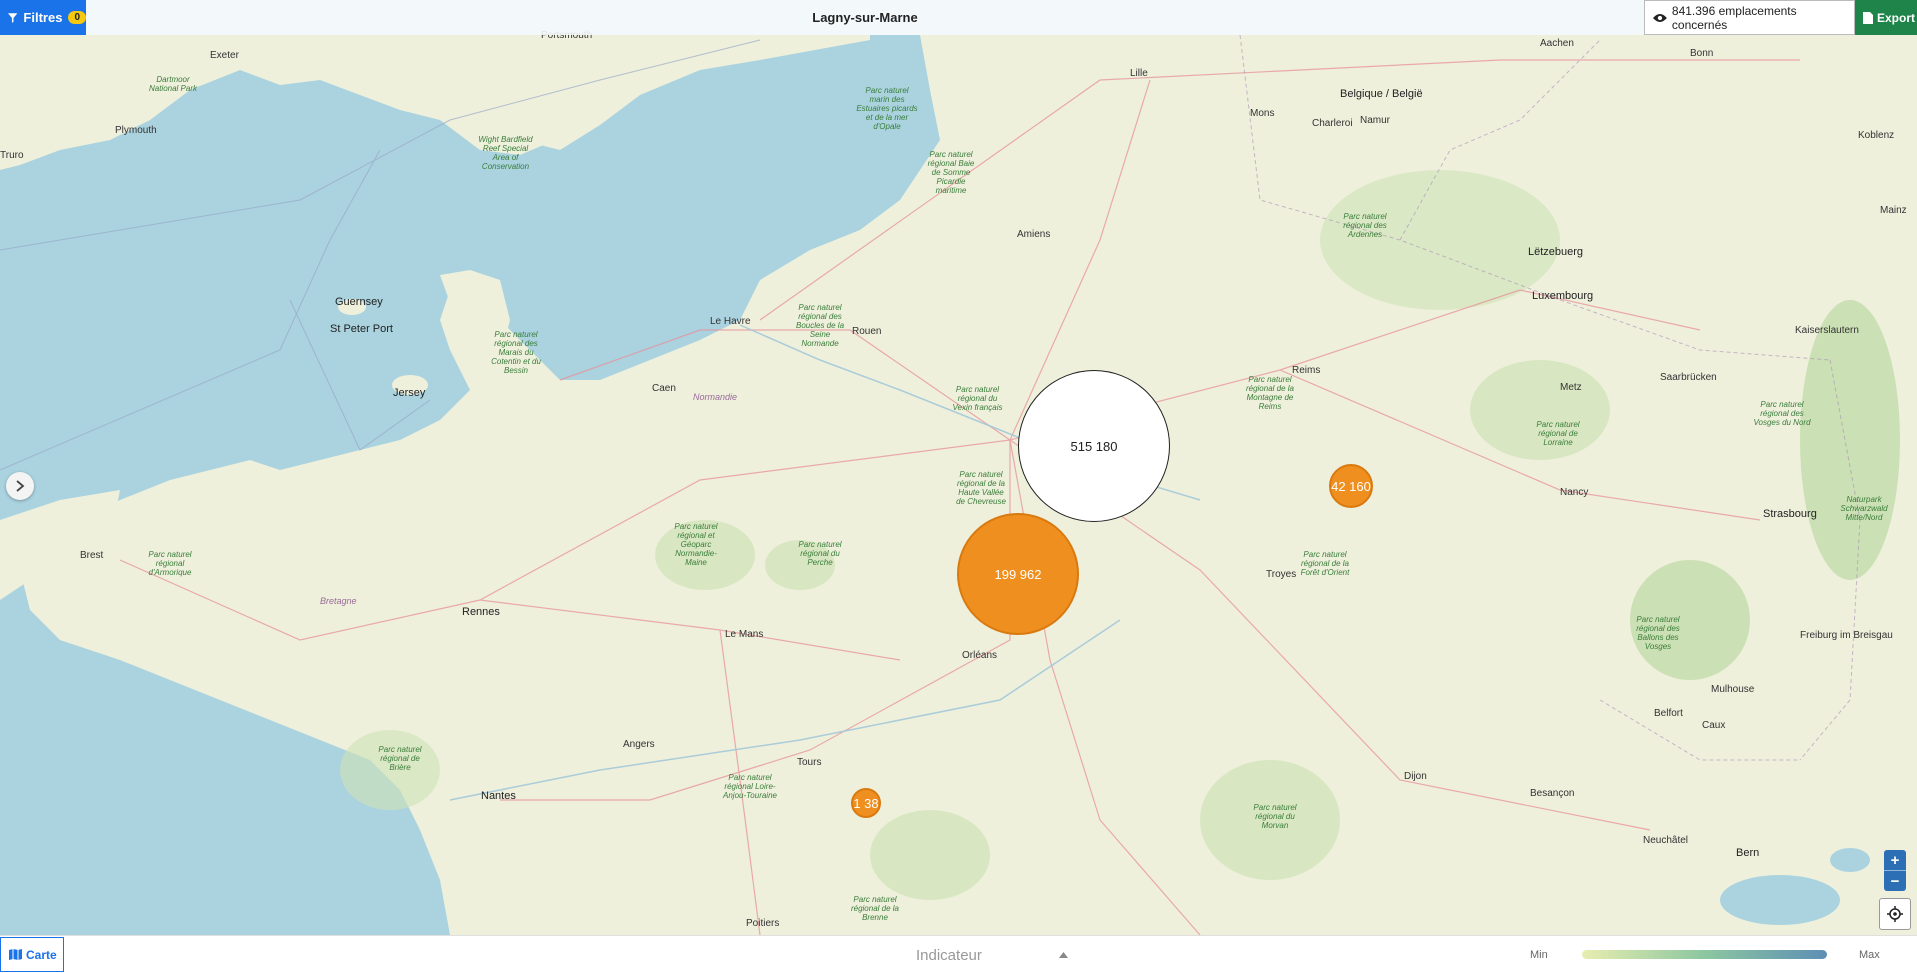  I want to click on label-park-brenne: Parc naturel régional de la Brenne, so click(875, 908).